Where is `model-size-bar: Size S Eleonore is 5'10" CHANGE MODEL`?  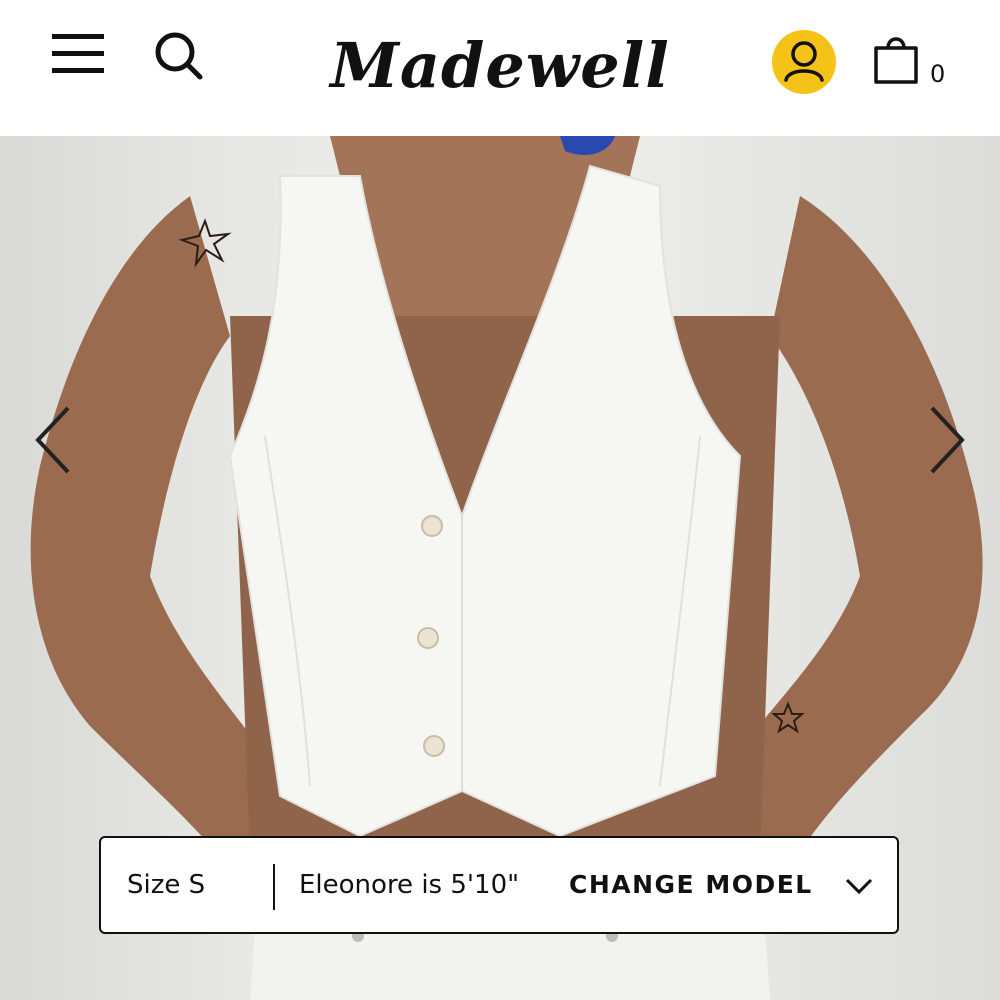 model-size-bar: Size S Eleonore is 5'10" CHANGE MODEL is located at coordinates (499, 885).